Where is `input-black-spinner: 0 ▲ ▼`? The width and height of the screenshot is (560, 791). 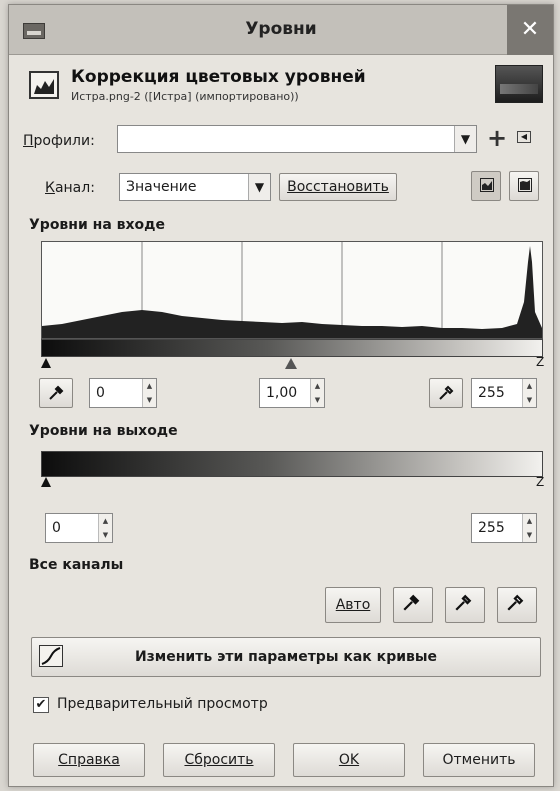
input-black-spinner: 0 ▲ ▼ is located at coordinates (123, 393).